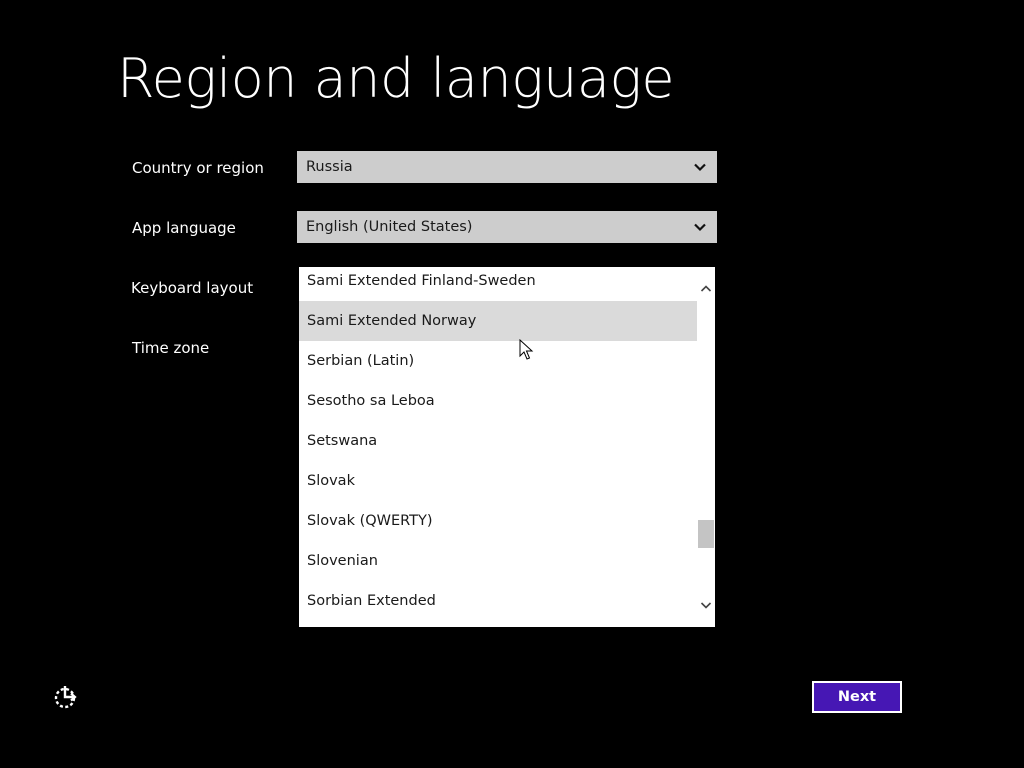 This screenshot has height=768, width=1024. I want to click on list-item-label: Setswana, so click(342, 441).